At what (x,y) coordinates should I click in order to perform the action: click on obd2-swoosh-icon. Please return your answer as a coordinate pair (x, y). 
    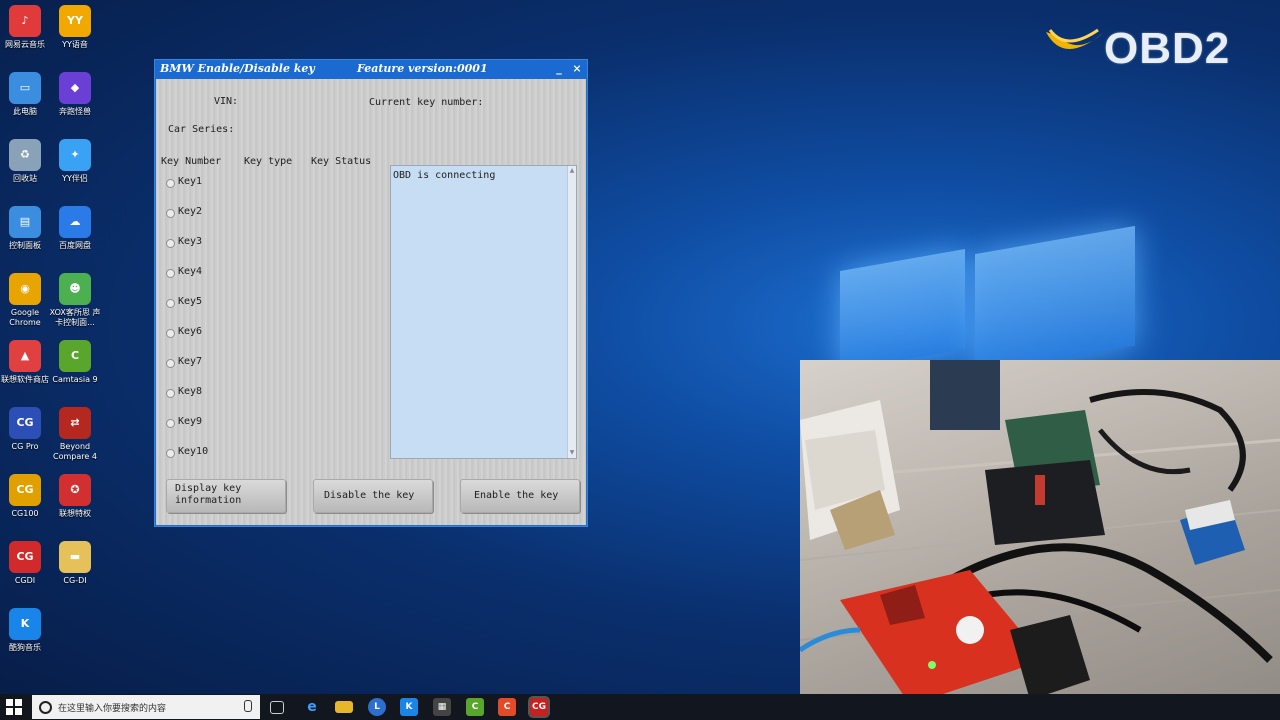
    Looking at the image, I should click on (1075, 38).